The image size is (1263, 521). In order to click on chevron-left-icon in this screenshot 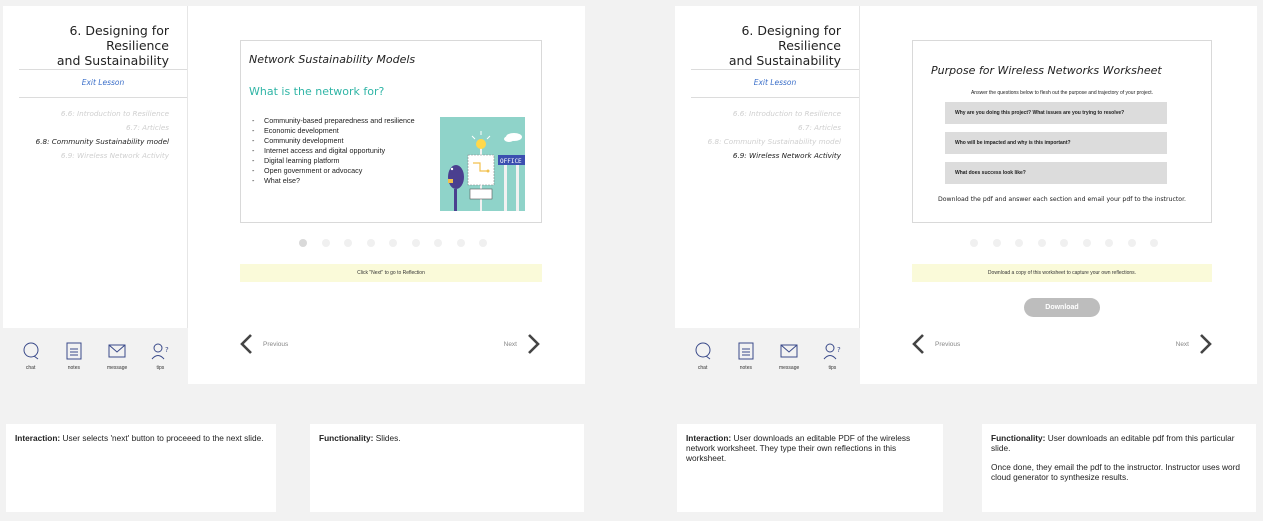, I will do `click(918, 344)`.